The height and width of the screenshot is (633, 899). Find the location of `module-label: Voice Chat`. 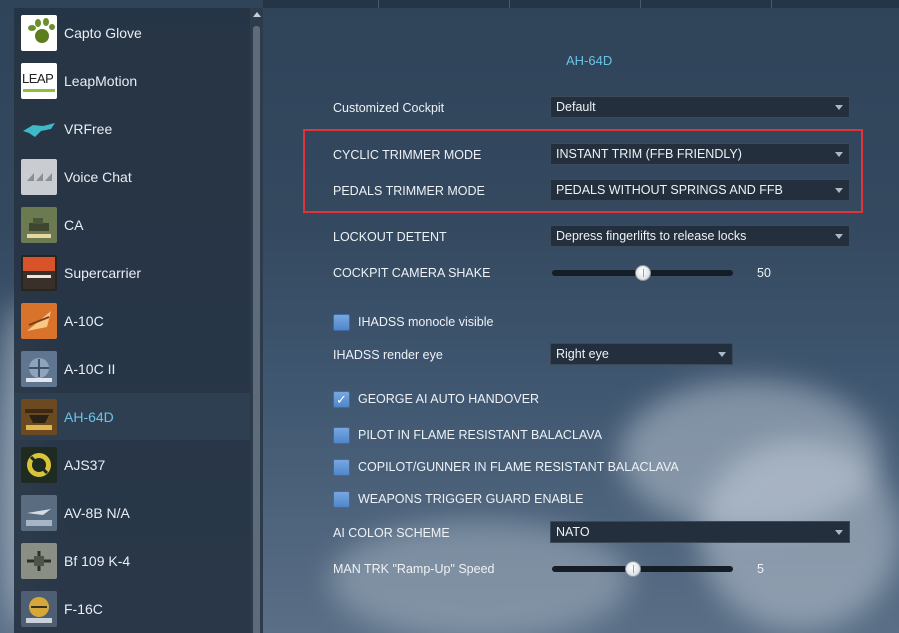

module-label: Voice Chat is located at coordinates (98, 176).